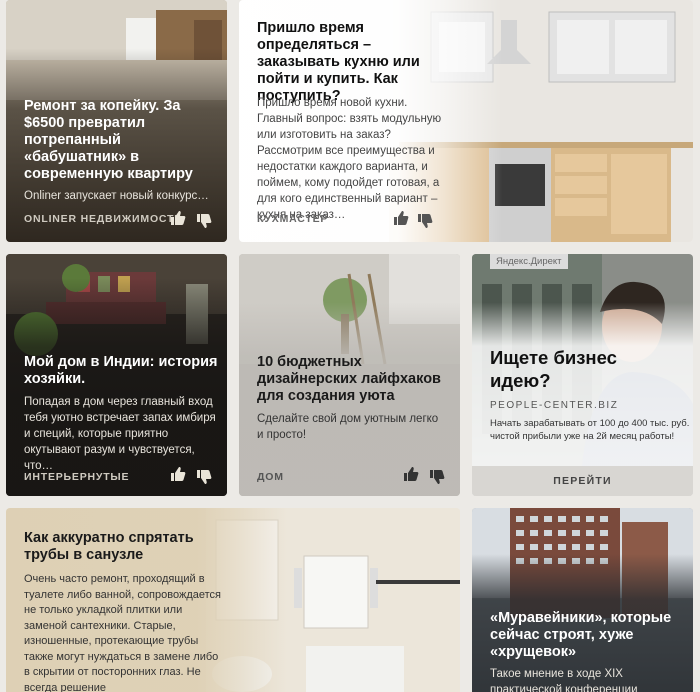  I want to click on card-source: ИНТЕРЬЕРНУТЫЕ, so click(76, 477).